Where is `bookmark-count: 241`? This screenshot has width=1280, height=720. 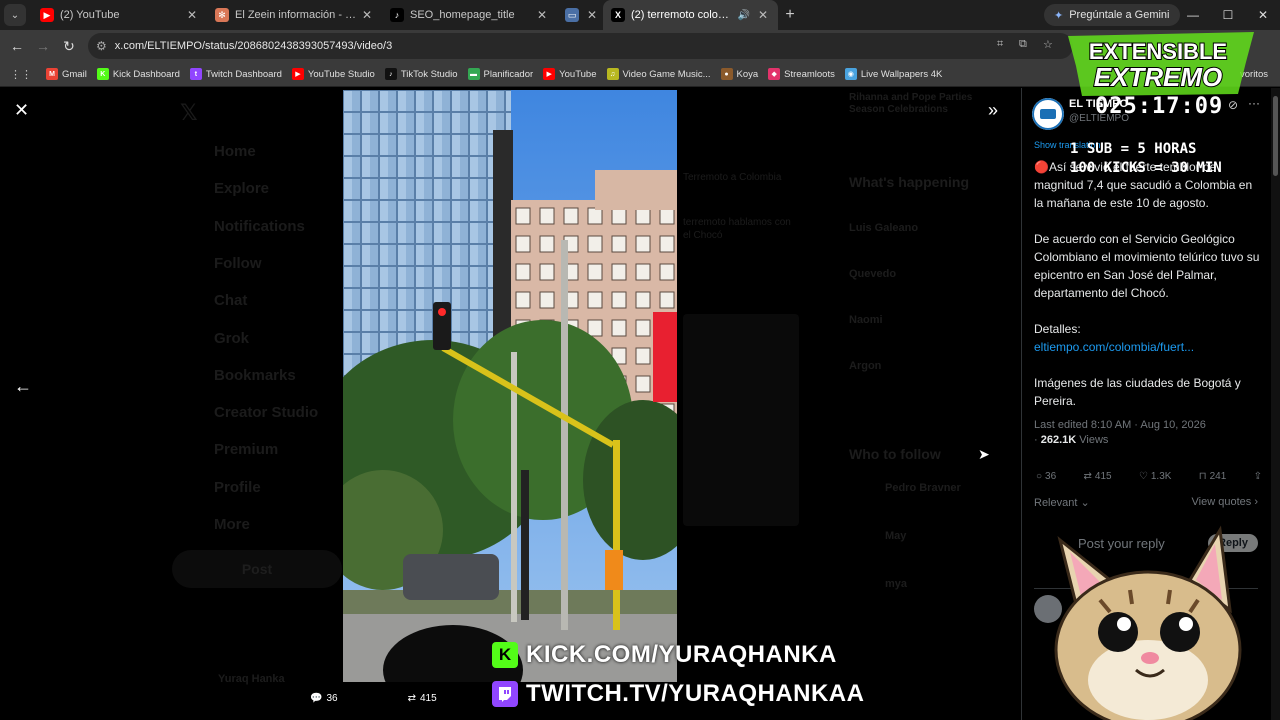 bookmark-count: 241 is located at coordinates (1218, 476).